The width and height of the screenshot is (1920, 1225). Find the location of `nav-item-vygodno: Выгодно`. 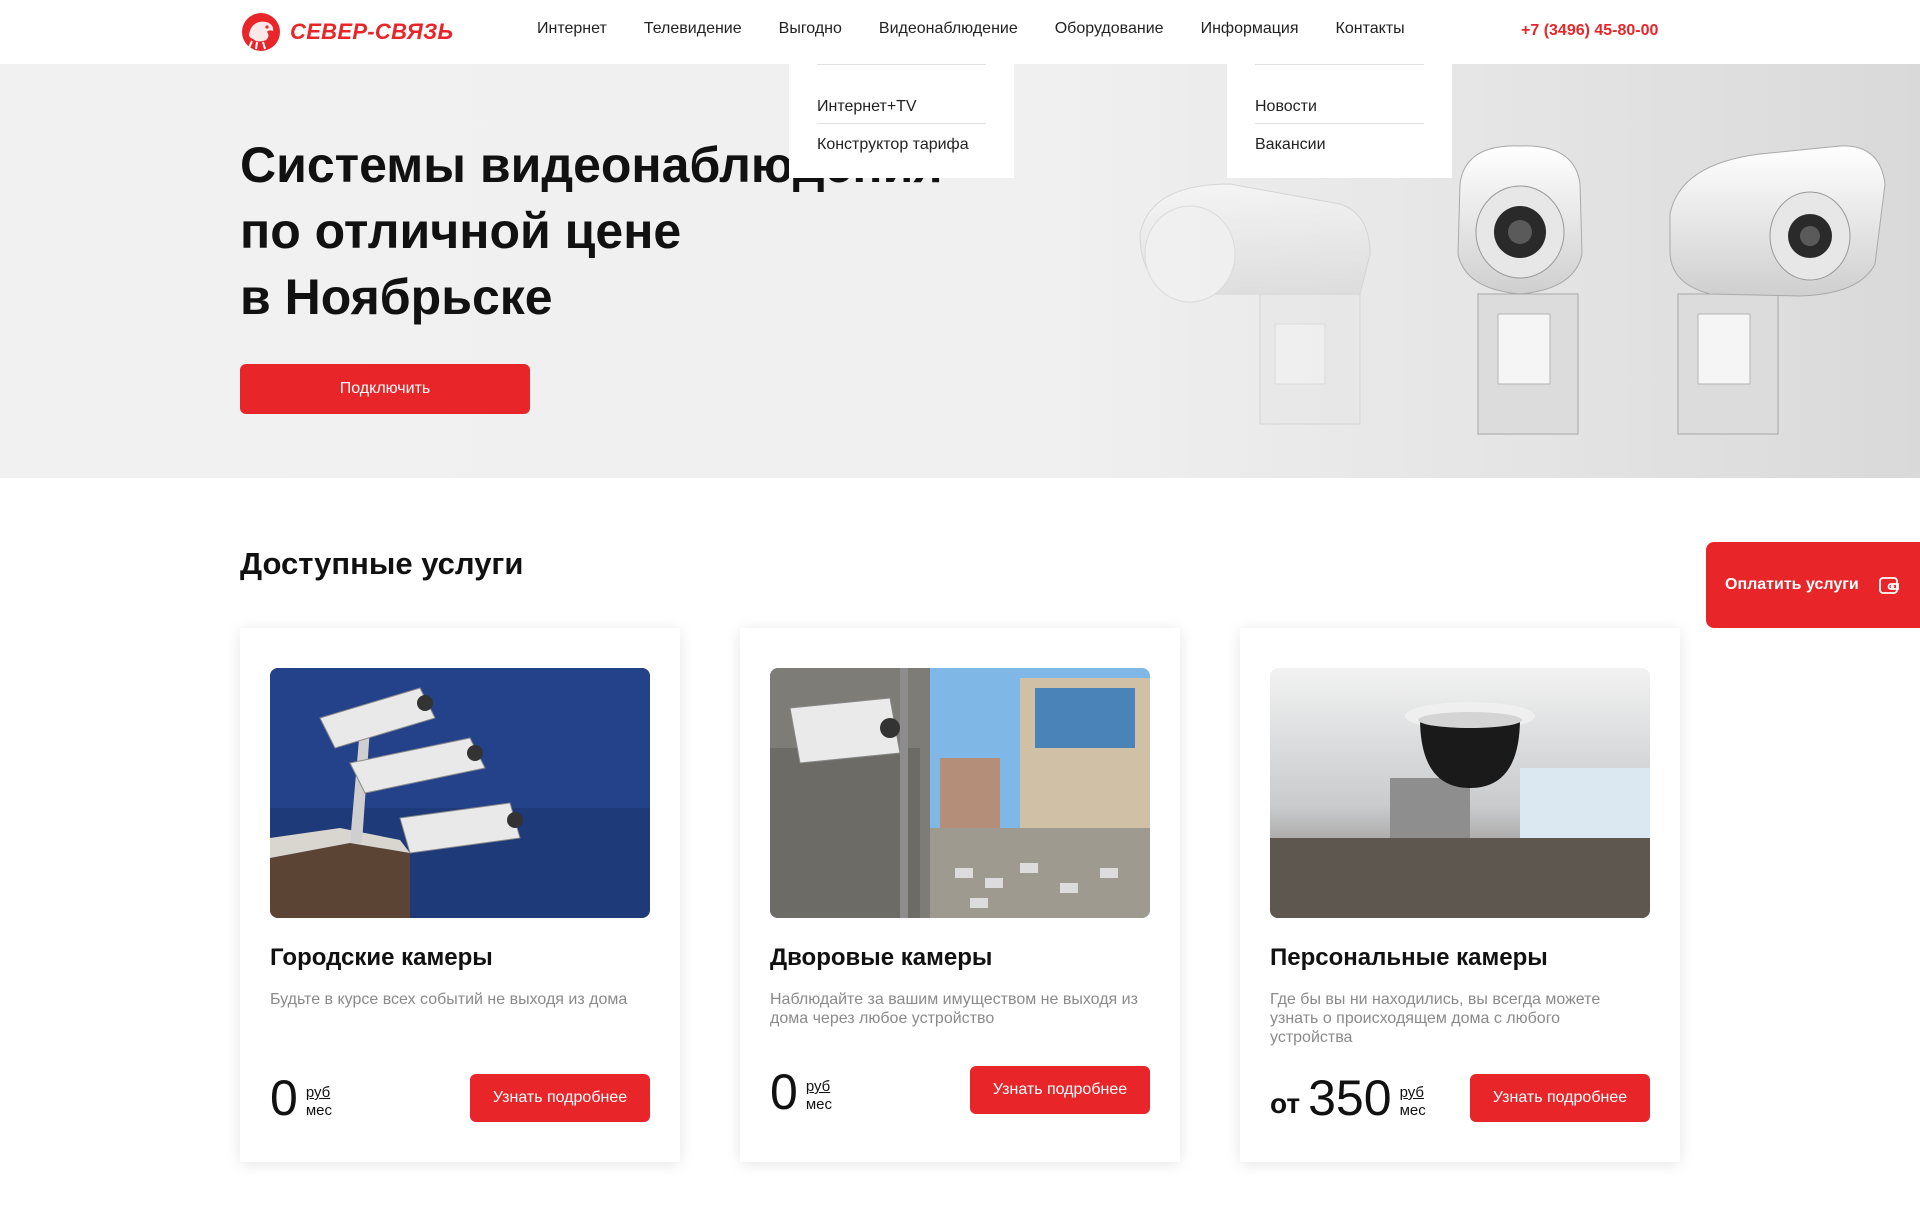

nav-item-vygodno: Выгодно is located at coordinates (810, 29).